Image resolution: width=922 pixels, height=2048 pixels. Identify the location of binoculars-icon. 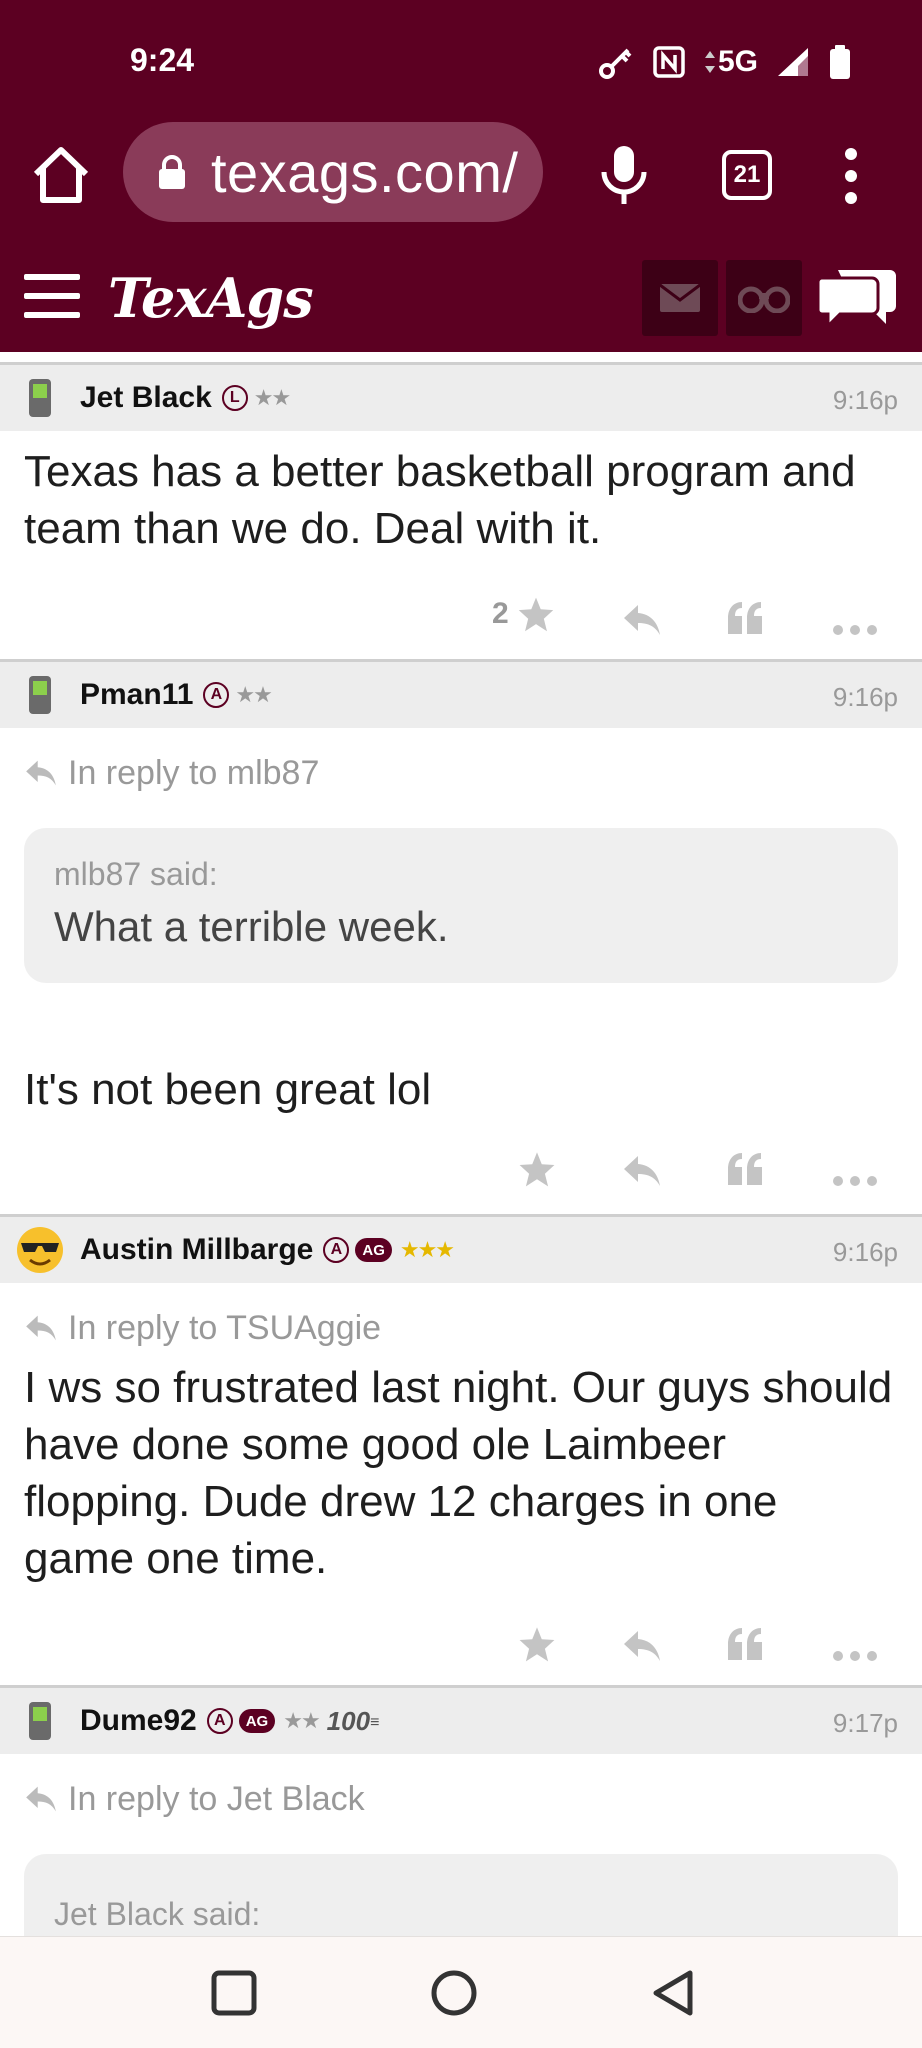
(764, 299).